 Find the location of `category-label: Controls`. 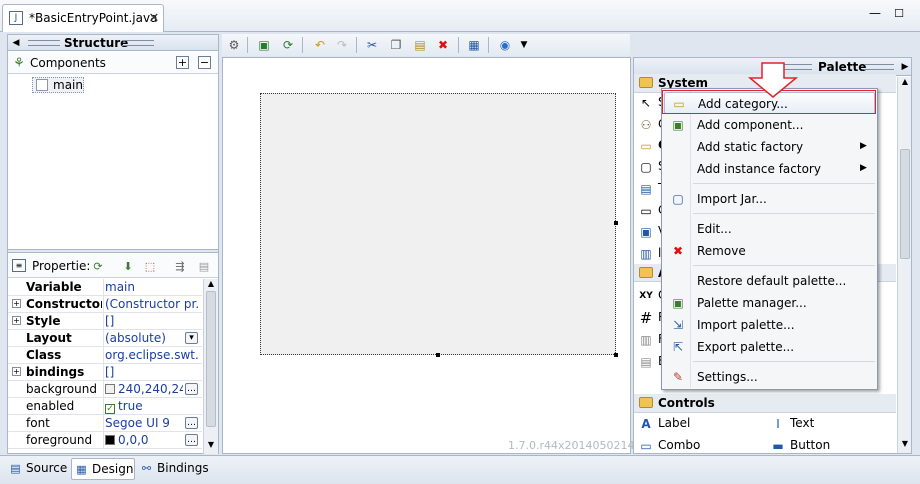

category-label: Controls is located at coordinates (686, 403).